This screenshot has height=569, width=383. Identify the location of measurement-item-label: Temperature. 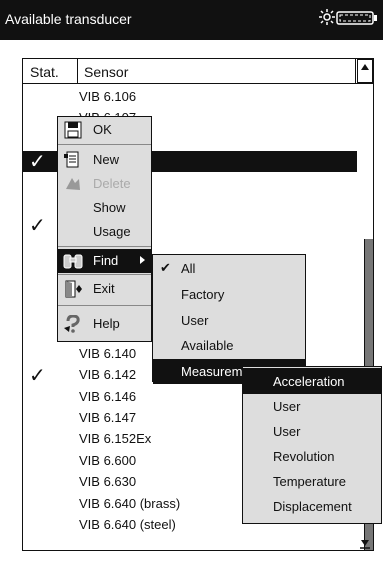
(309, 481).